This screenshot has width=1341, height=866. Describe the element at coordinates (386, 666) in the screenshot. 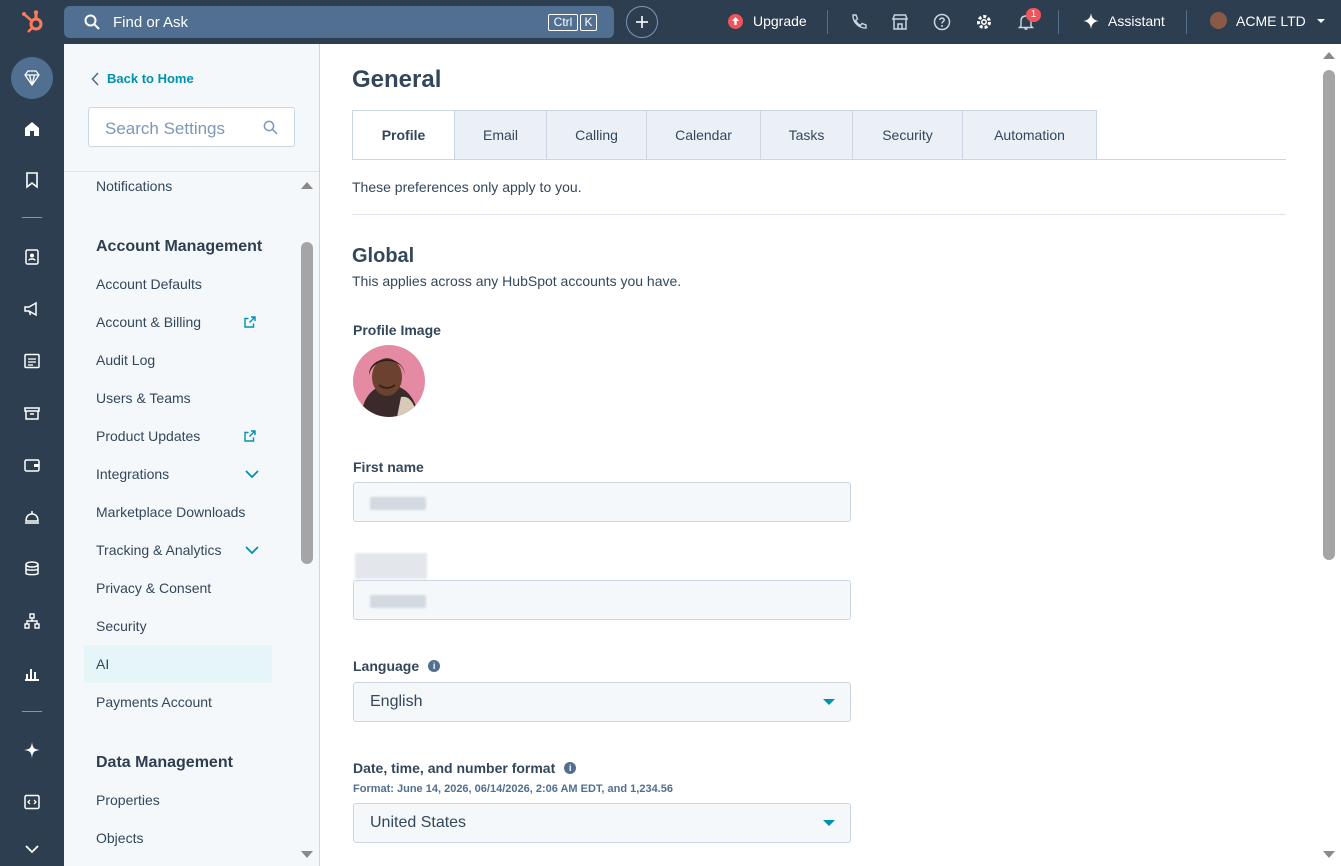

I see `language-label-text: Language` at that location.